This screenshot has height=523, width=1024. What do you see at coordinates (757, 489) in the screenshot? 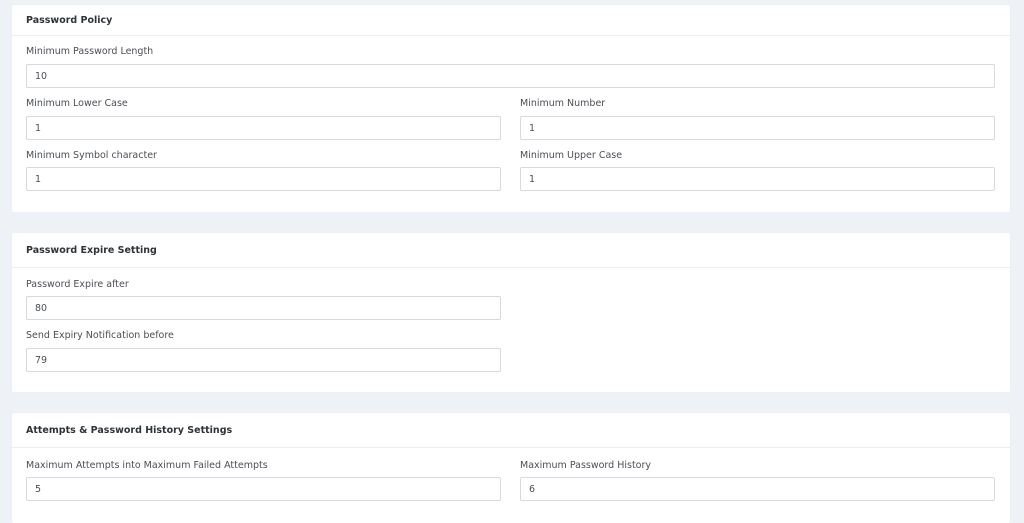
I see `max-password-history-input` at bounding box center [757, 489].